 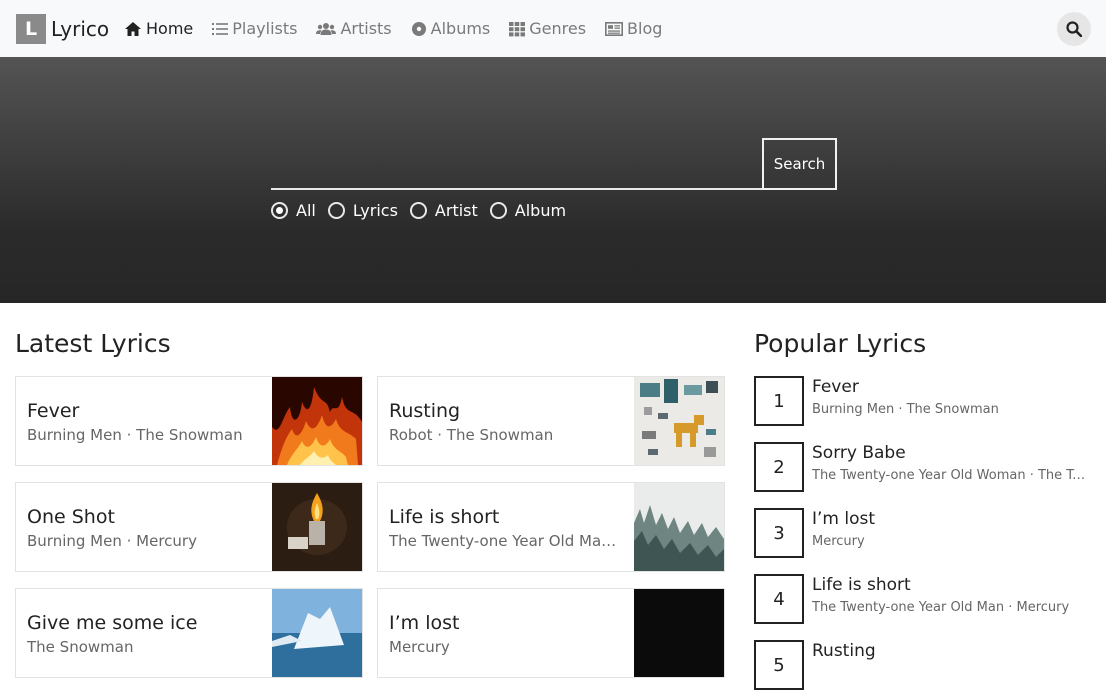 I want to click on lyric-card-subtitle: Mercury, so click(x=419, y=647).